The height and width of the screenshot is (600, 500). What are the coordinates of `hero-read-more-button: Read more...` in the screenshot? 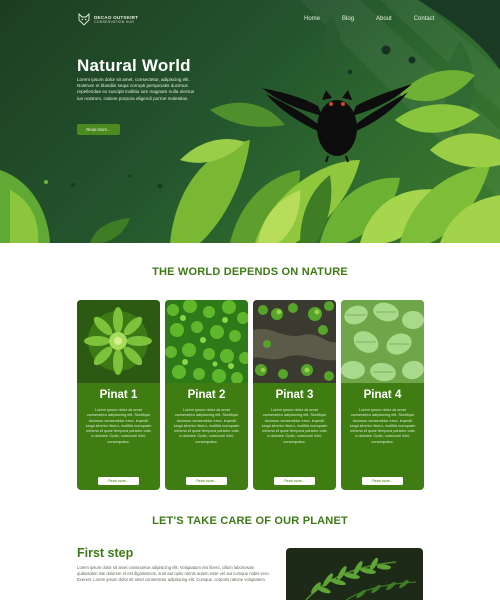 It's located at (98, 129).